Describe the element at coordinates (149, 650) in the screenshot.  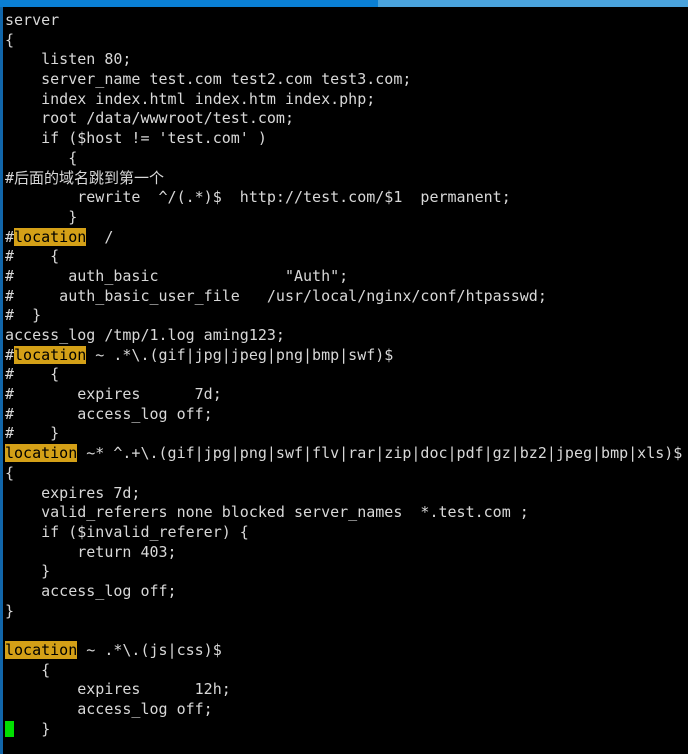
I see `code-text: ~ .*\.(js|css)$` at that location.